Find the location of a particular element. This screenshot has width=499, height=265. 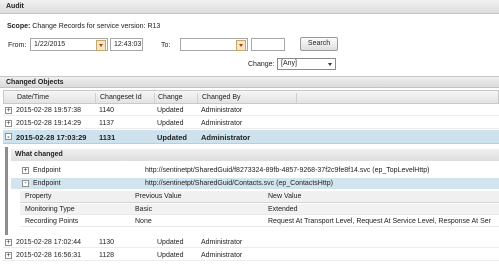

change-filter-value: [Any] is located at coordinates (289, 63).